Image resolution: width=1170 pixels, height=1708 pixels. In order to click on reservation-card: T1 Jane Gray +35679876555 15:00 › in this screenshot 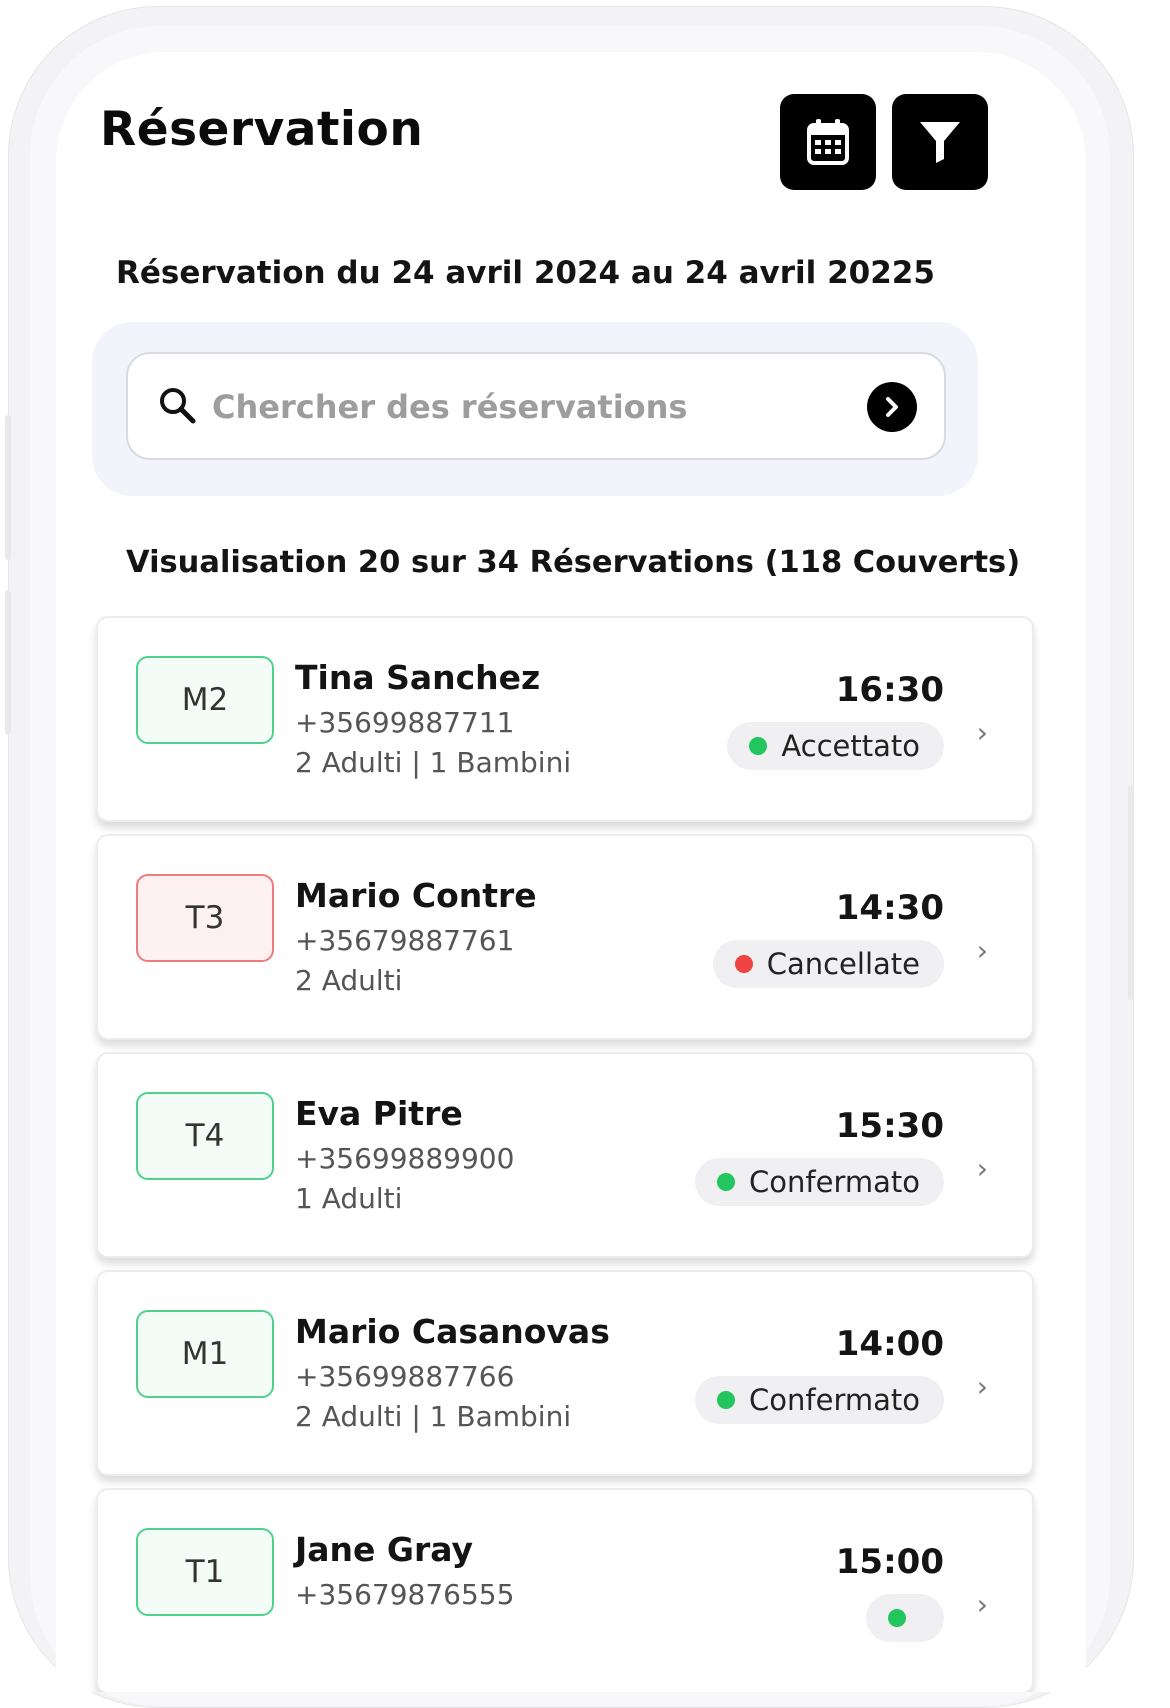, I will do `click(565, 1590)`.